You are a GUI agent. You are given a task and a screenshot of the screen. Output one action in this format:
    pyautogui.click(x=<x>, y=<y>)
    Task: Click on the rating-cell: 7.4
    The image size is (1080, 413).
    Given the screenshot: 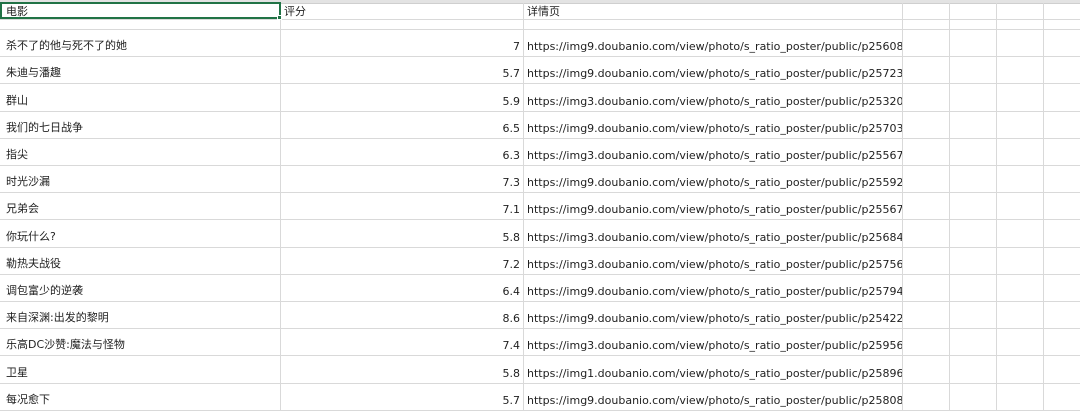 What is the action you would take?
    pyautogui.click(x=402, y=342)
    